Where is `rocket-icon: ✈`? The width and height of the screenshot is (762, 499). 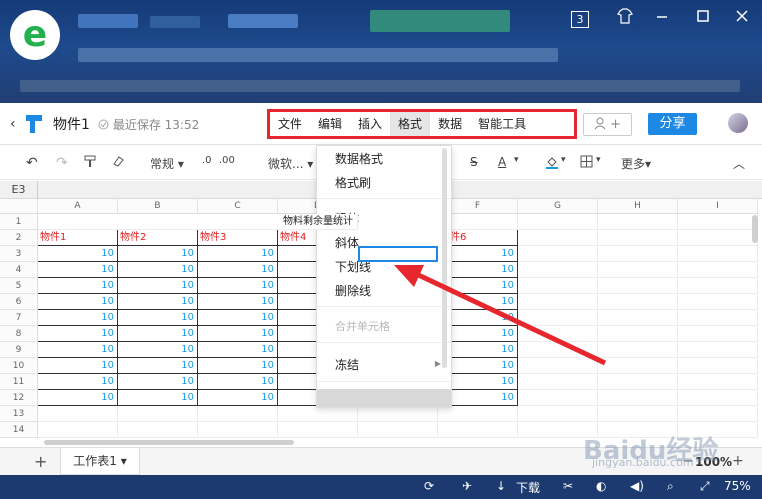 rocket-icon: ✈ is located at coordinates (467, 486).